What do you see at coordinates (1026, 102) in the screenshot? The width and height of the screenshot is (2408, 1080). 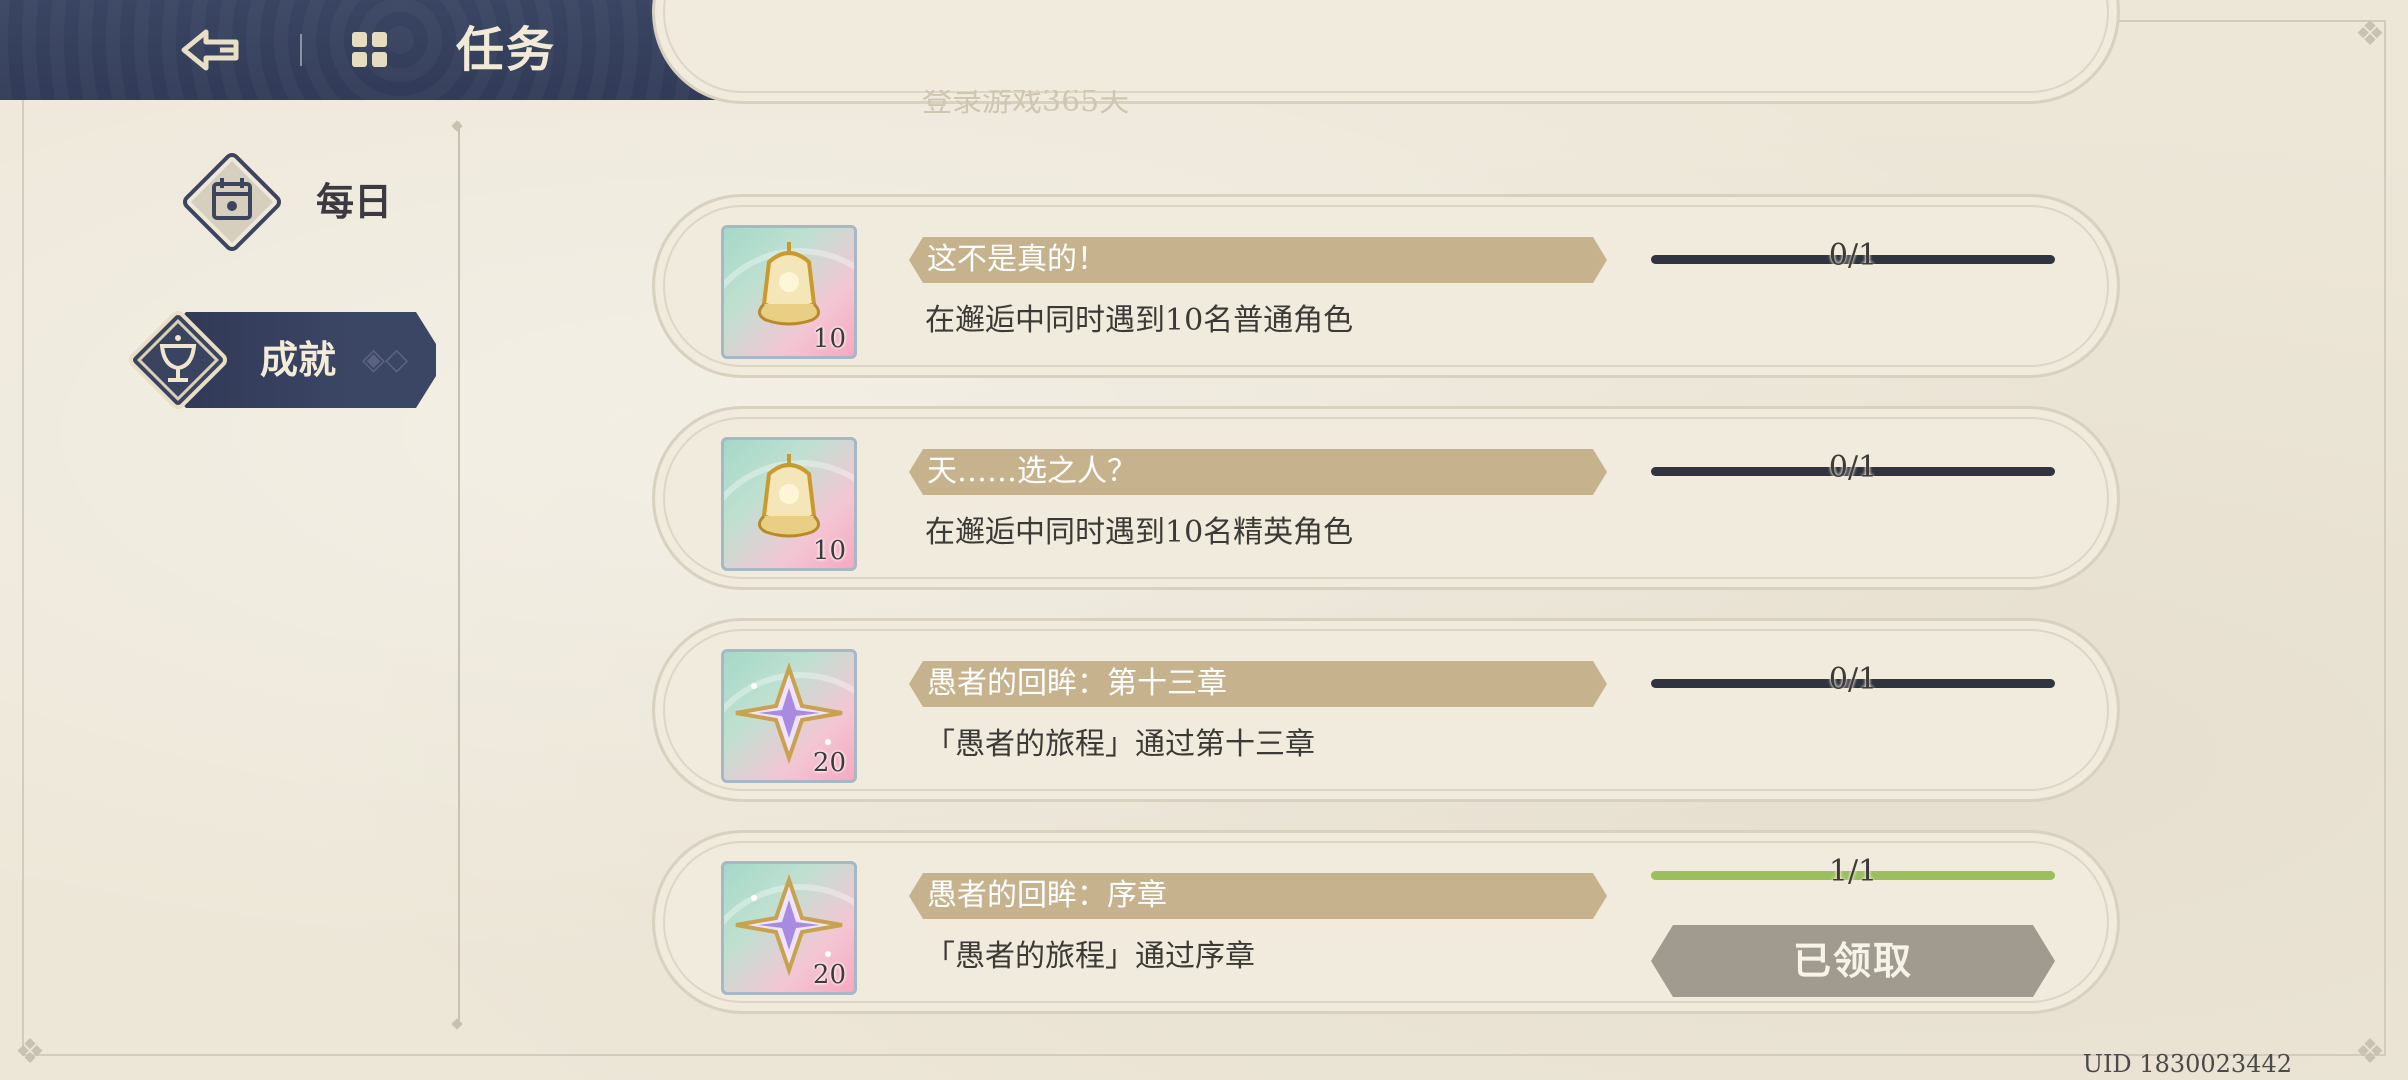 I see `task-description-partial: 登录游戏365天` at bounding box center [1026, 102].